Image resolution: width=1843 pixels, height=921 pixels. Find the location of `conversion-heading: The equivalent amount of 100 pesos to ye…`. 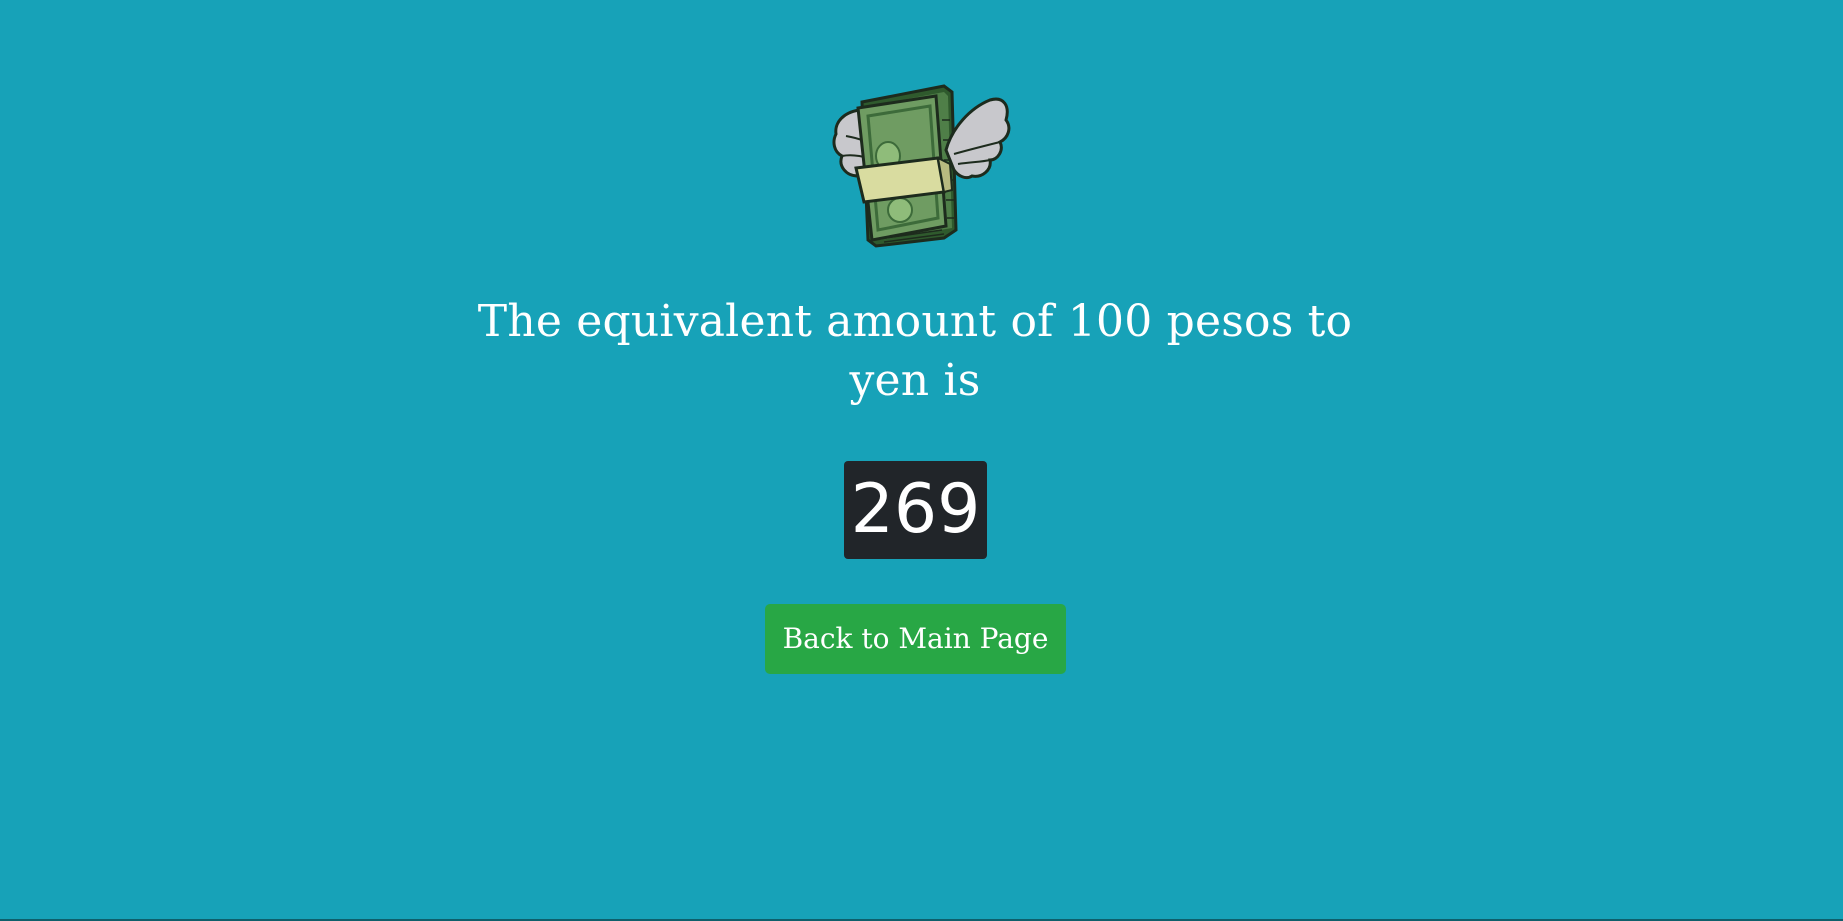

conversion-heading: The equivalent amount of 100 pesos to ye… is located at coordinates (915, 351).